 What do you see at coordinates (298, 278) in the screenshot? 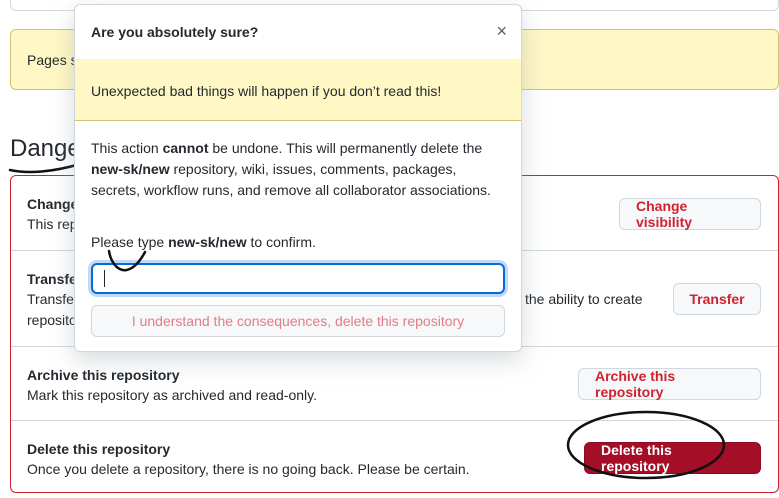
I see `confirm-repo-input` at bounding box center [298, 278].